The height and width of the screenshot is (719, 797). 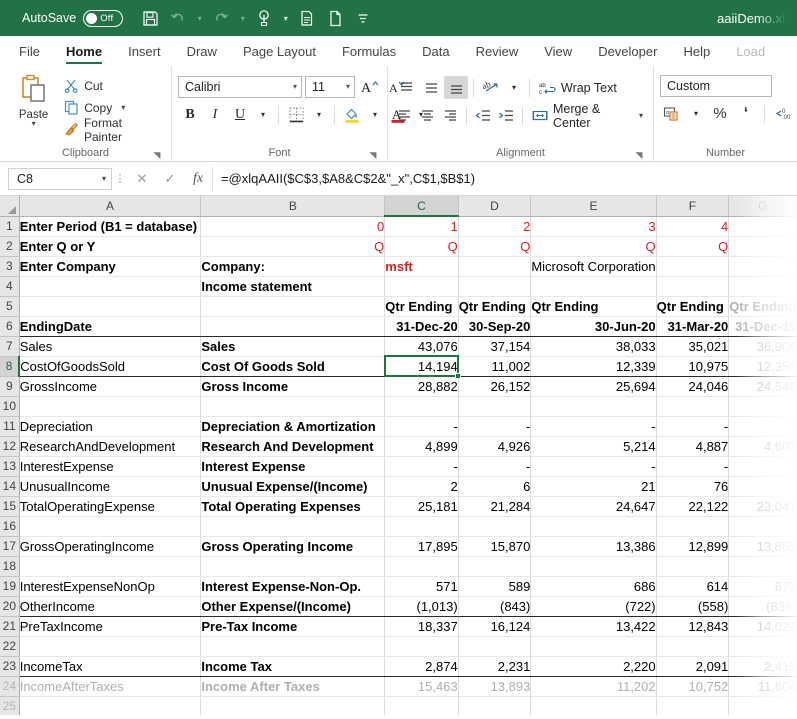 I want to click on cell-F13: -, so click(x=693, y=466).